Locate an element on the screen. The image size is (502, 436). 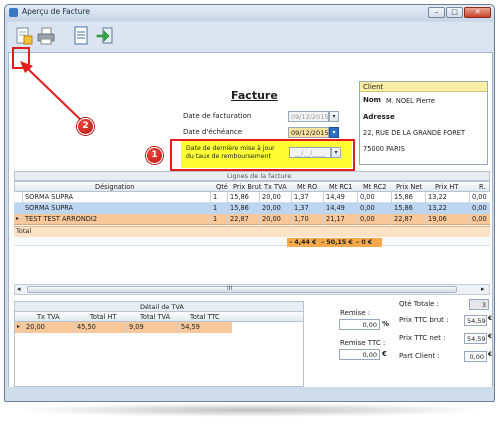
step-badge-2: 2 is located at coordinates (85, 126).